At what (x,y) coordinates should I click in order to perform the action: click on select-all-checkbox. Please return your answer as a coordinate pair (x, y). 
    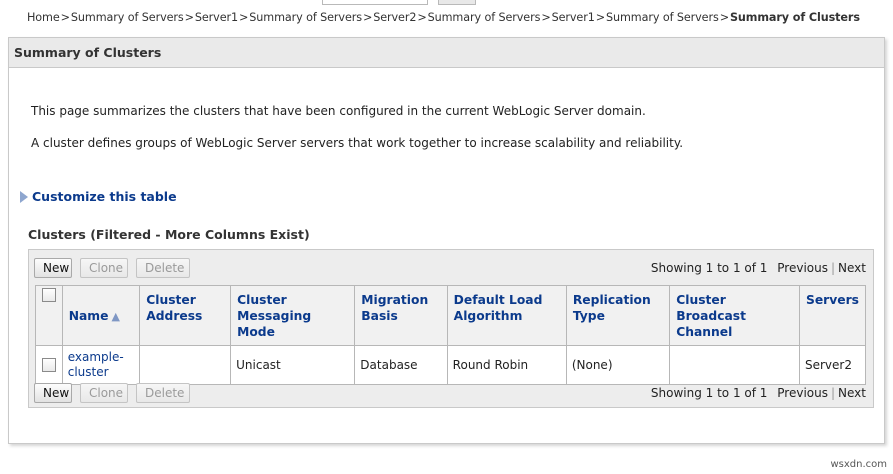
    Looking at the image, I should click on (49, 294).